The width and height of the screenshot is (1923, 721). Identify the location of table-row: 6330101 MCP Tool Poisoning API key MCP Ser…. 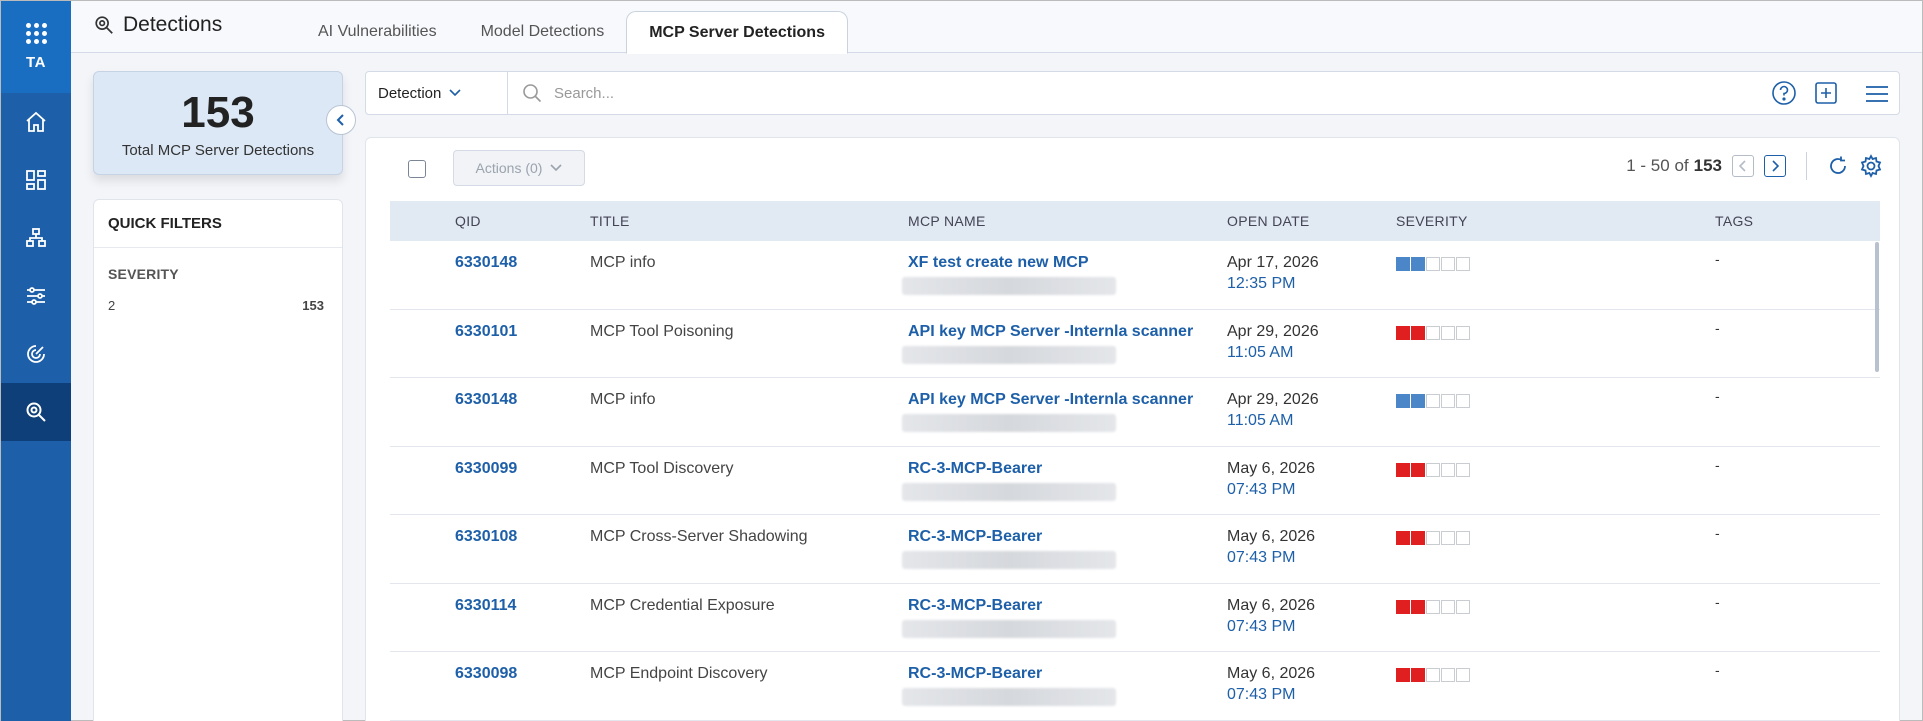
(1135, 344).